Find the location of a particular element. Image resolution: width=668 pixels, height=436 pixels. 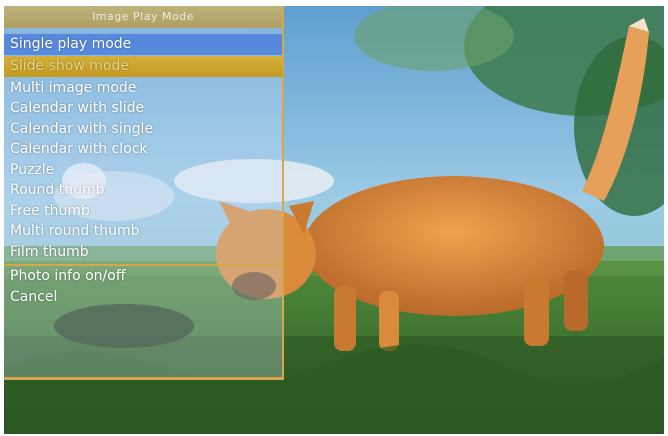

menu-item-film-thumb: Film thumb is located at coordinates (143, 252).